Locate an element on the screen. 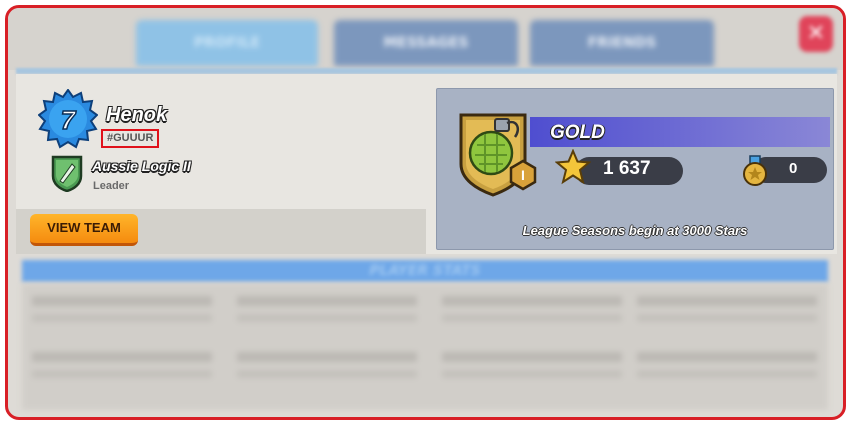 This screenshot has width=851, height=426. league-division: I is located at coordinates (523, 175).